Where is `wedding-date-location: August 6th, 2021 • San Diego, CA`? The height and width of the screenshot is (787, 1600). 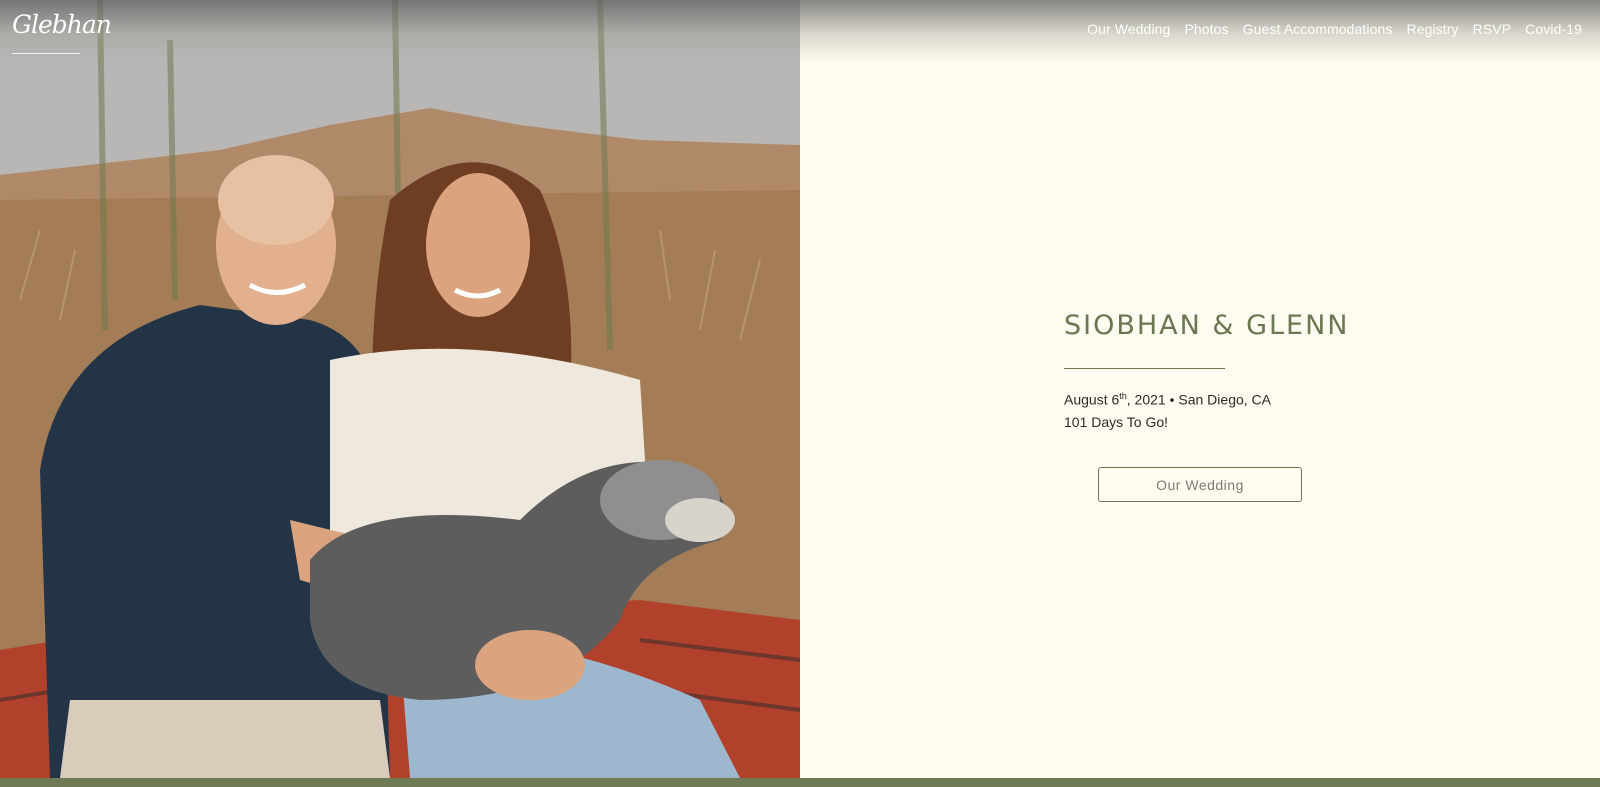 wedding-date-location: August 6th, 2021 • San Diego, CA is located at coordinates (1167, 399).